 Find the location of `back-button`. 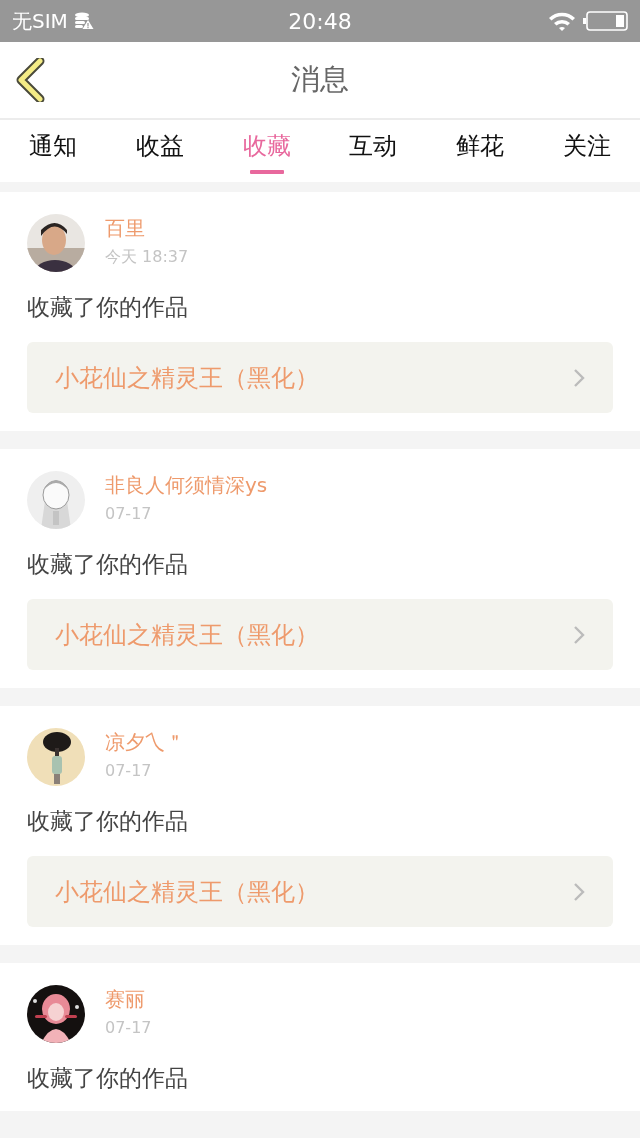

back-button is located at coordinates (31, 80).